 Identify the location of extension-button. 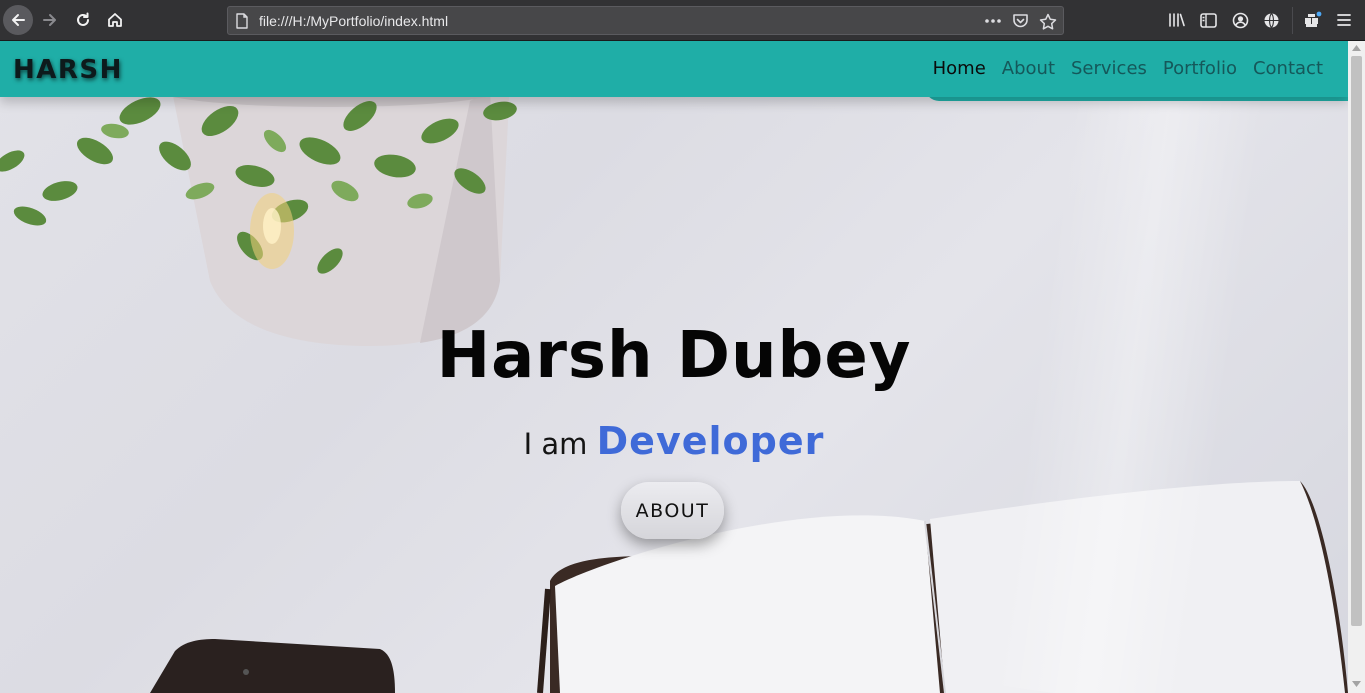
(1312, 20).